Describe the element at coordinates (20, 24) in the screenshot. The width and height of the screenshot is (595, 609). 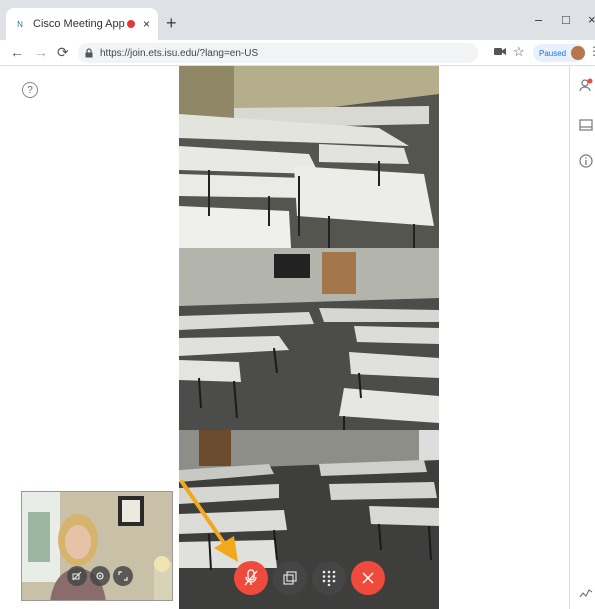
I see `cisco-favicon-icon: N` at that location.